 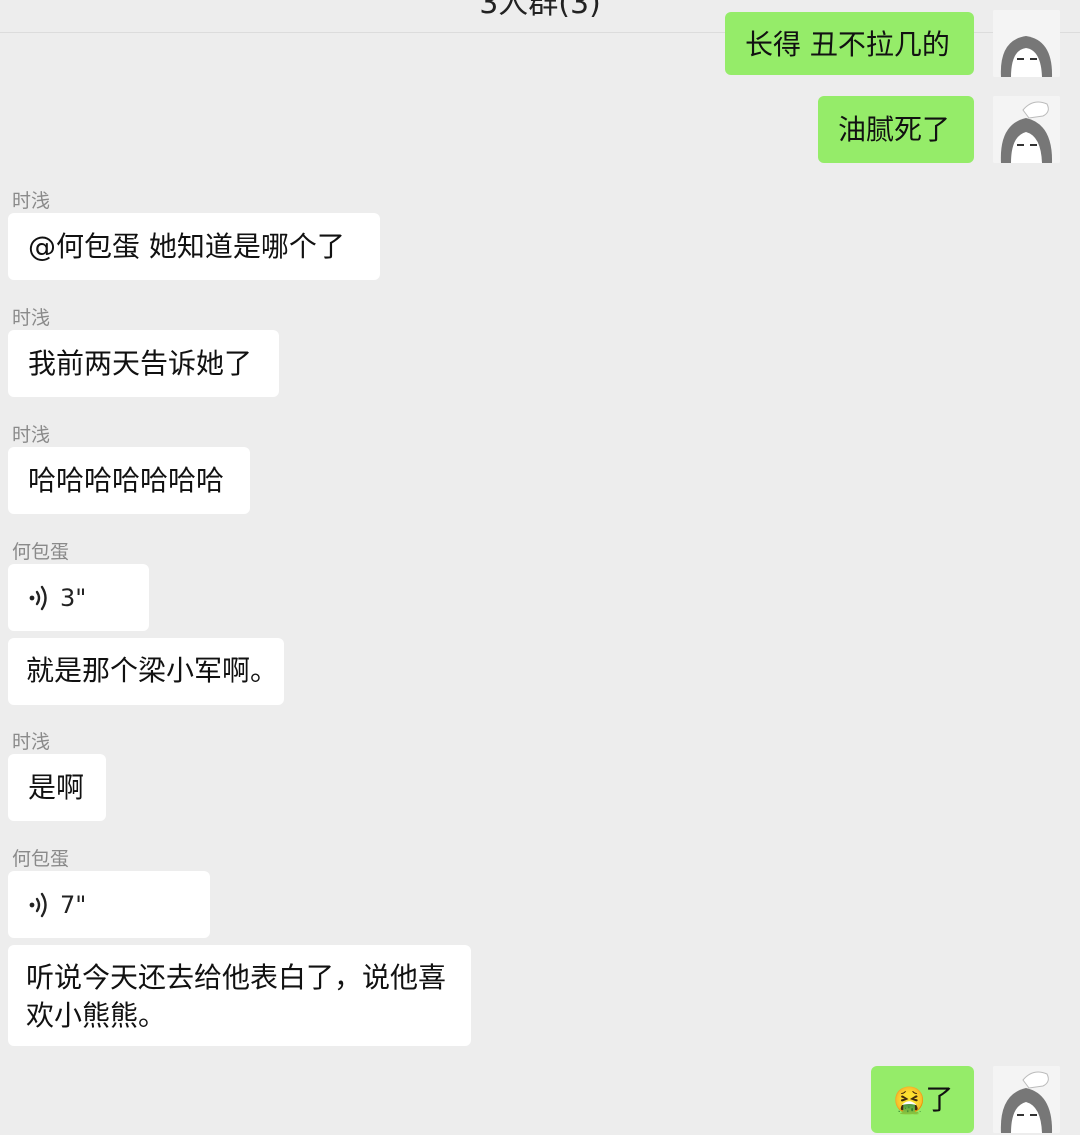 I want to click on message-bubble-in: 听说今天还去给他表白了，说他喜欢小熊熊。, so click(x=239, y=995).